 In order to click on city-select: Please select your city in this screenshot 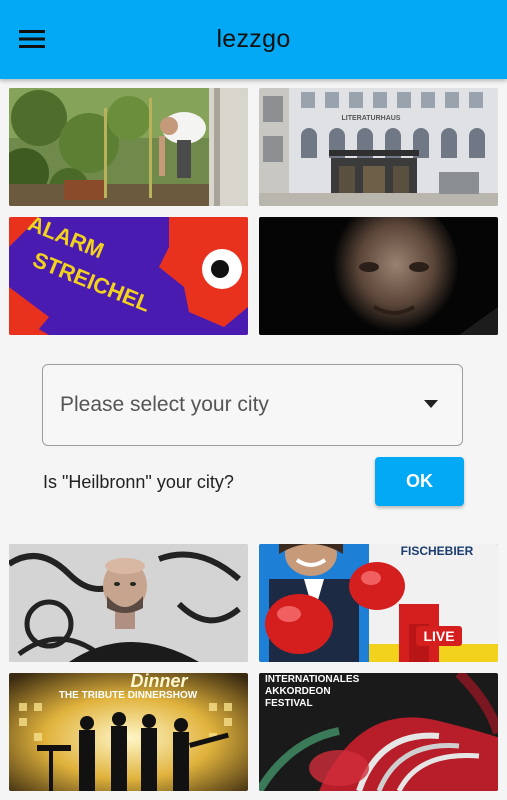, I will do `click(252, 405)`.